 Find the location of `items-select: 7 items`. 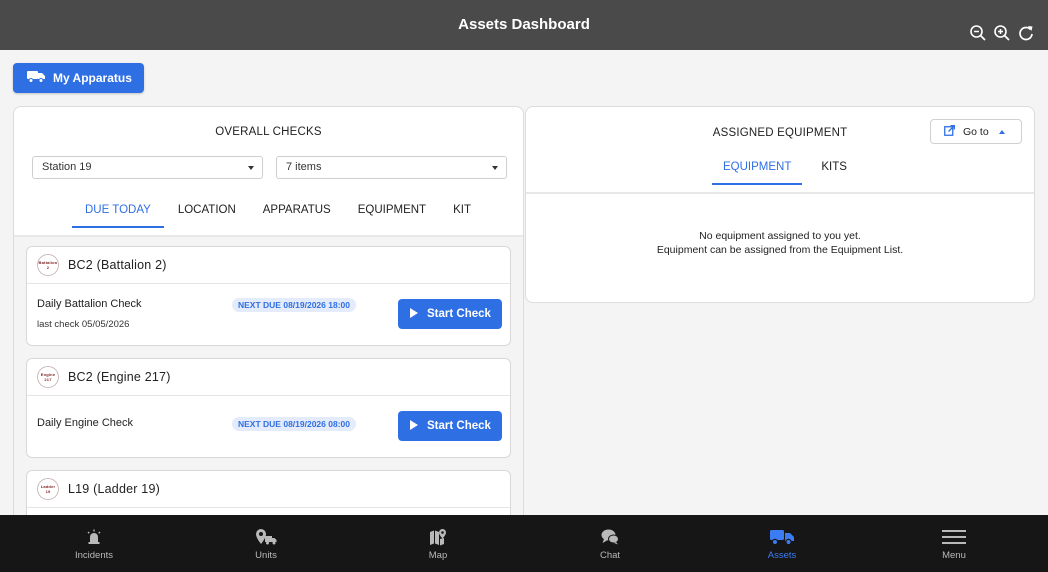

items-select: 7 items is located at coordinates (391, 167).